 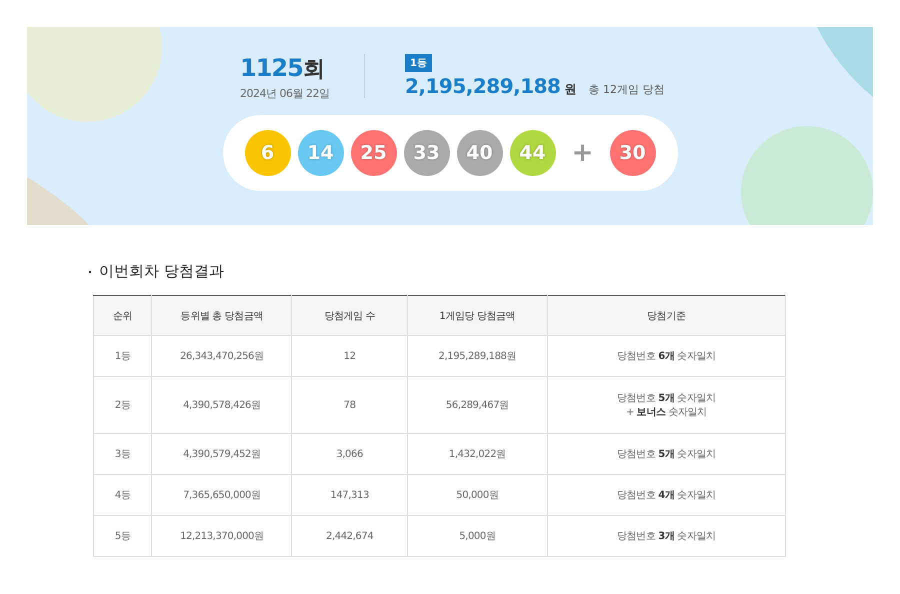 I want to click on table-cell: 2,195,289,188원, so click(x=478, y=356).